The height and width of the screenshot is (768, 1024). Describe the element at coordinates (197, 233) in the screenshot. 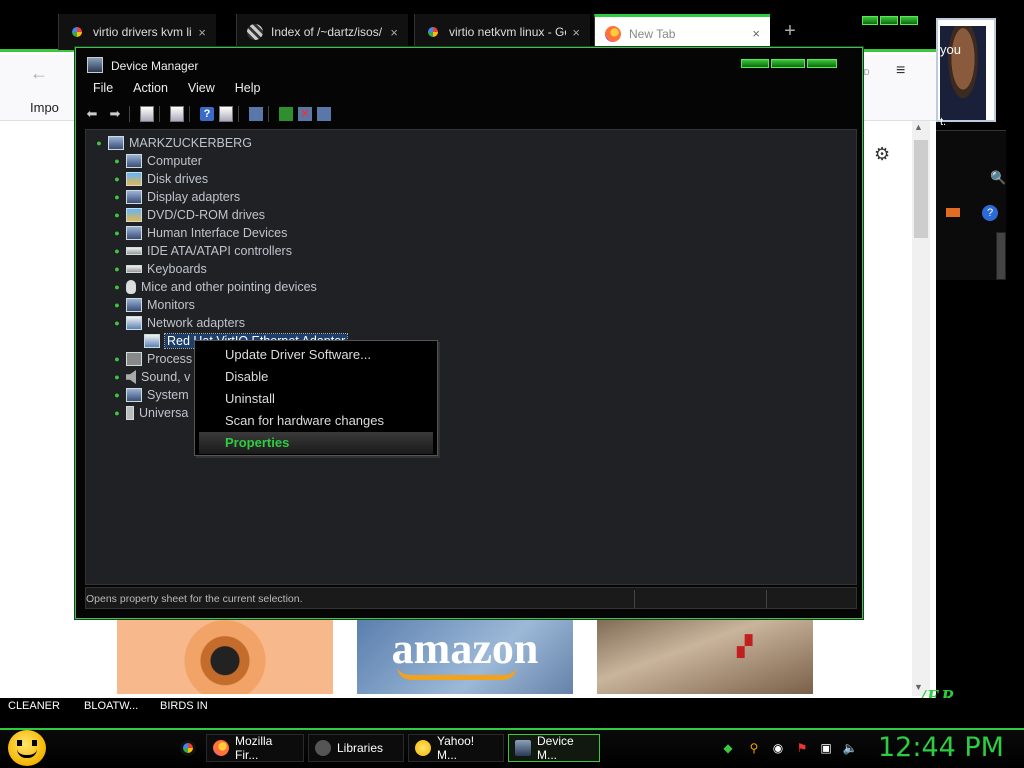

I see `tree-category: ● Human Interface Devices` at that location.